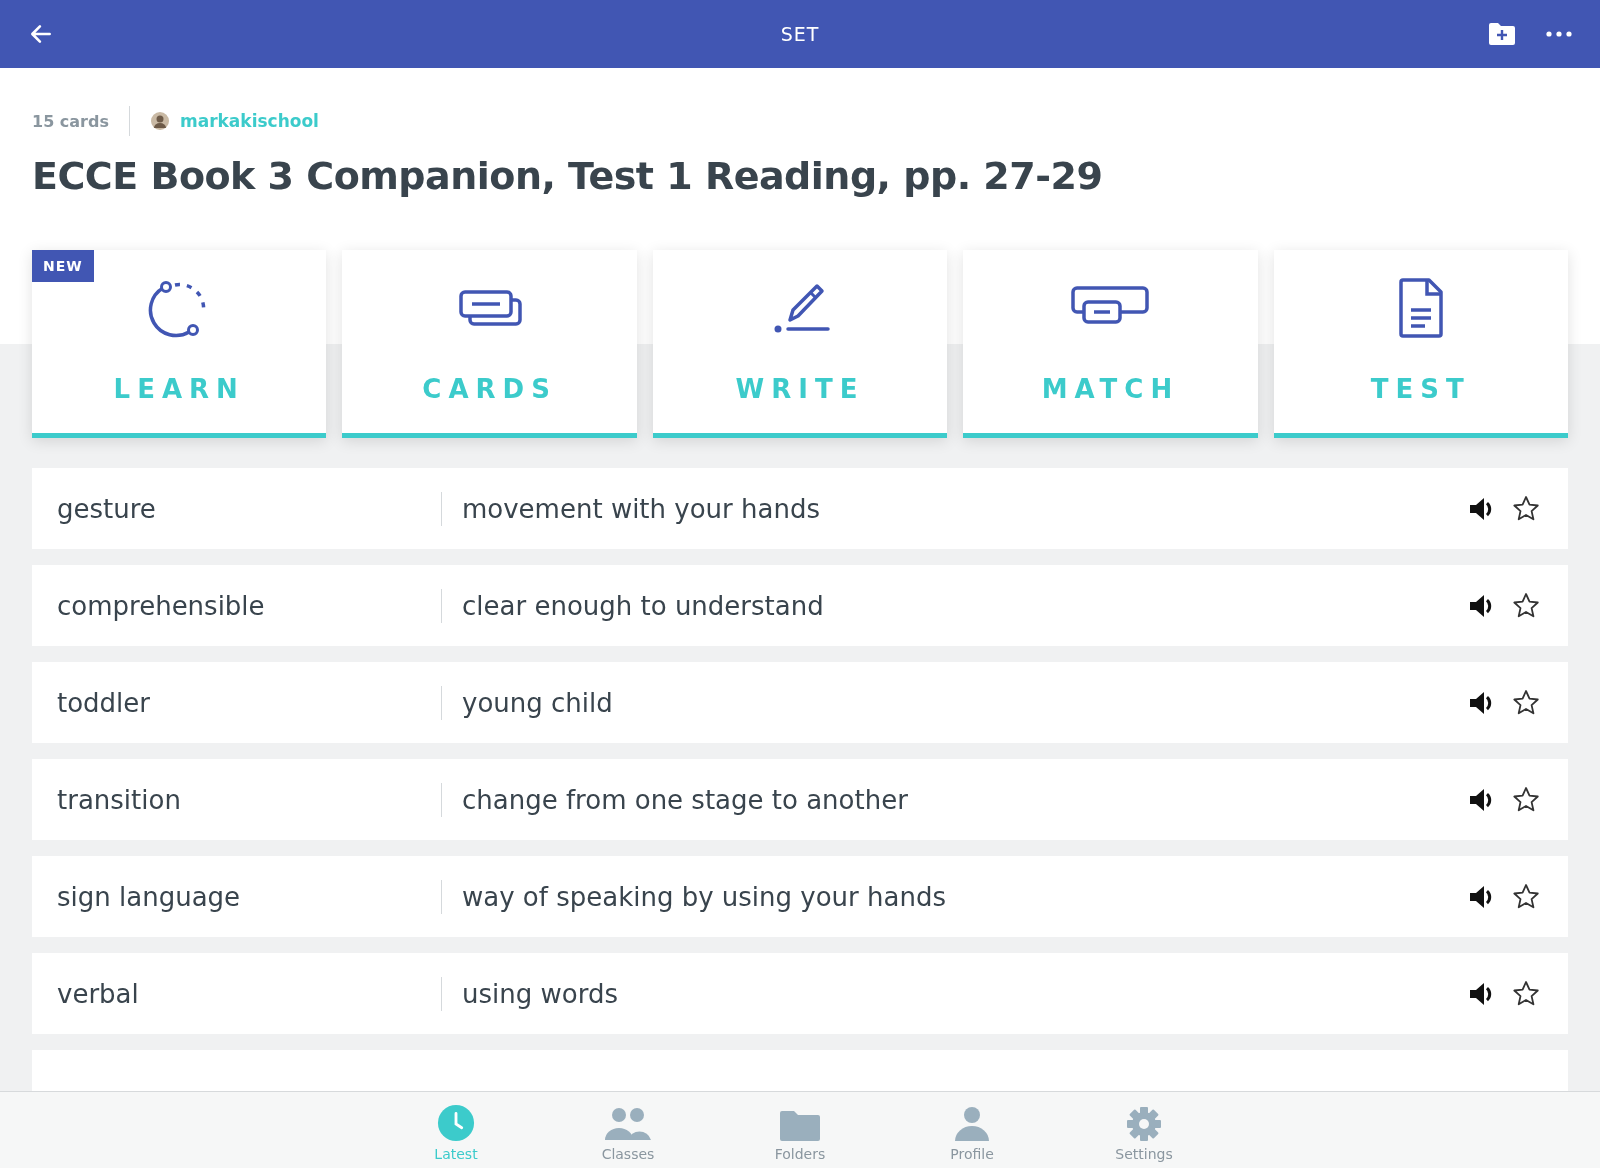  What do you see at coordinates (237, 896) in the screenshot?
I see `term-text: sign language` at bounding box center [237, 896].